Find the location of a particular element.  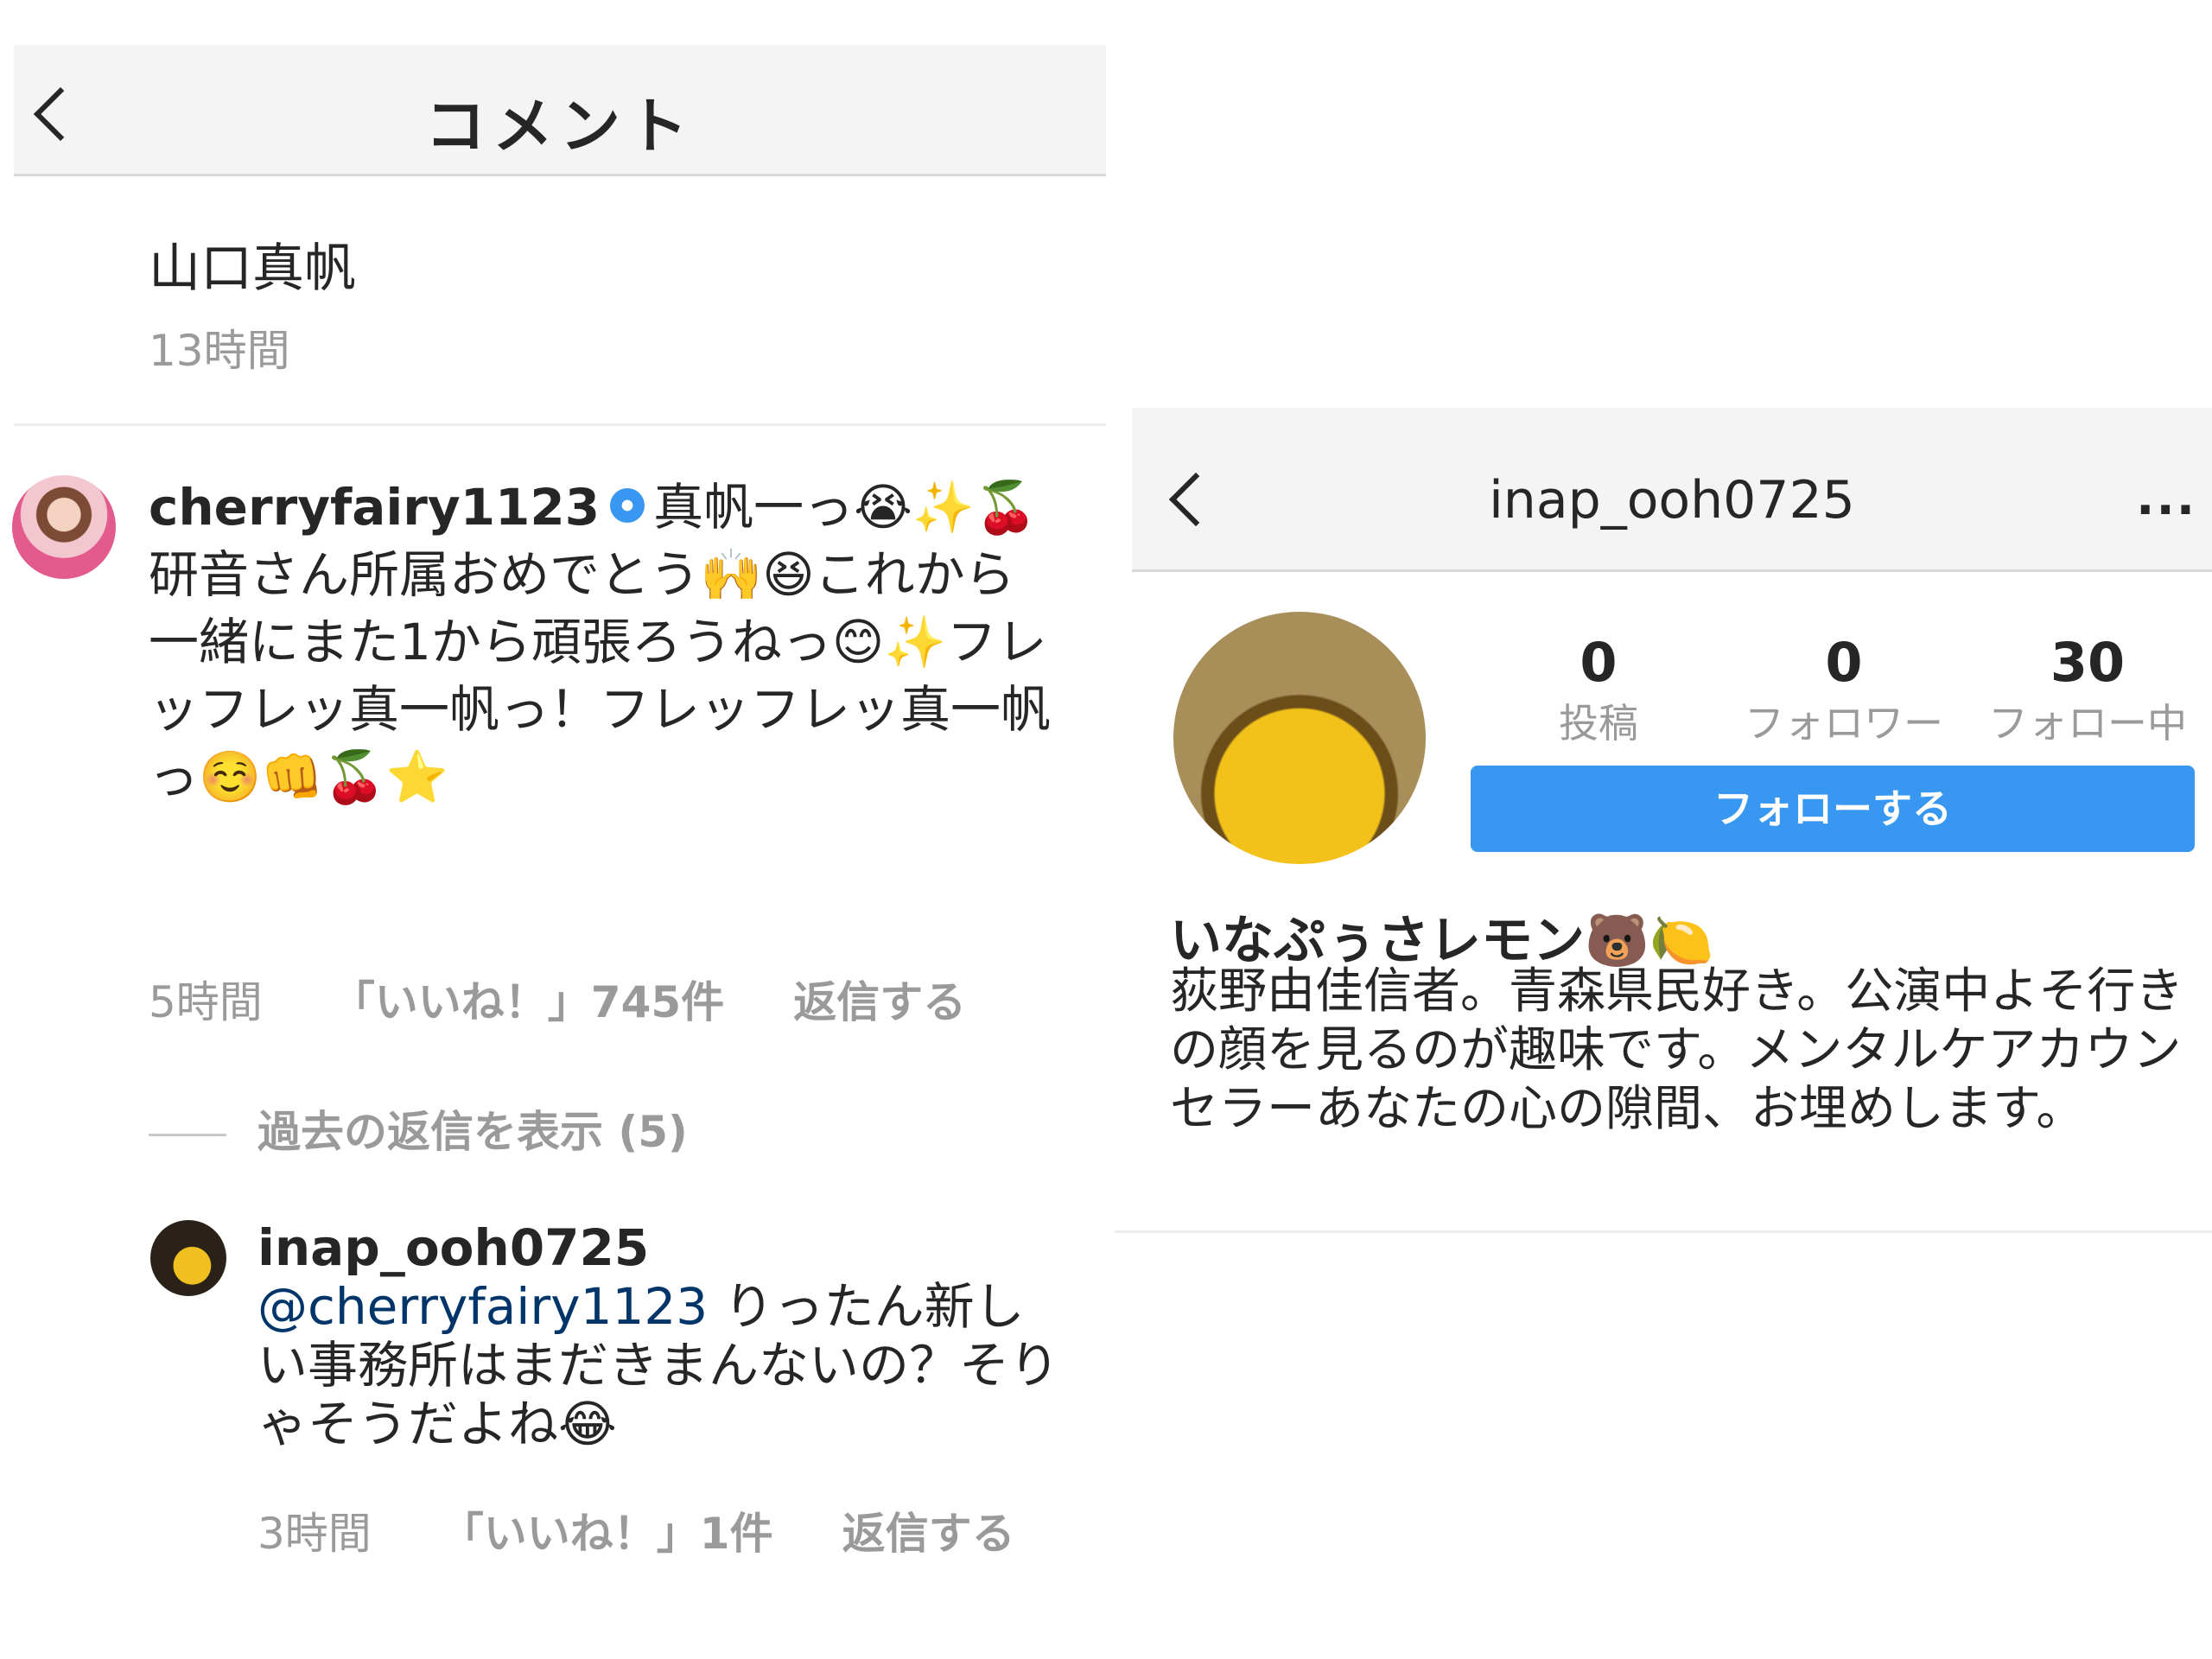

post-author: 山口真帆 is located at coordinates (252, 264).